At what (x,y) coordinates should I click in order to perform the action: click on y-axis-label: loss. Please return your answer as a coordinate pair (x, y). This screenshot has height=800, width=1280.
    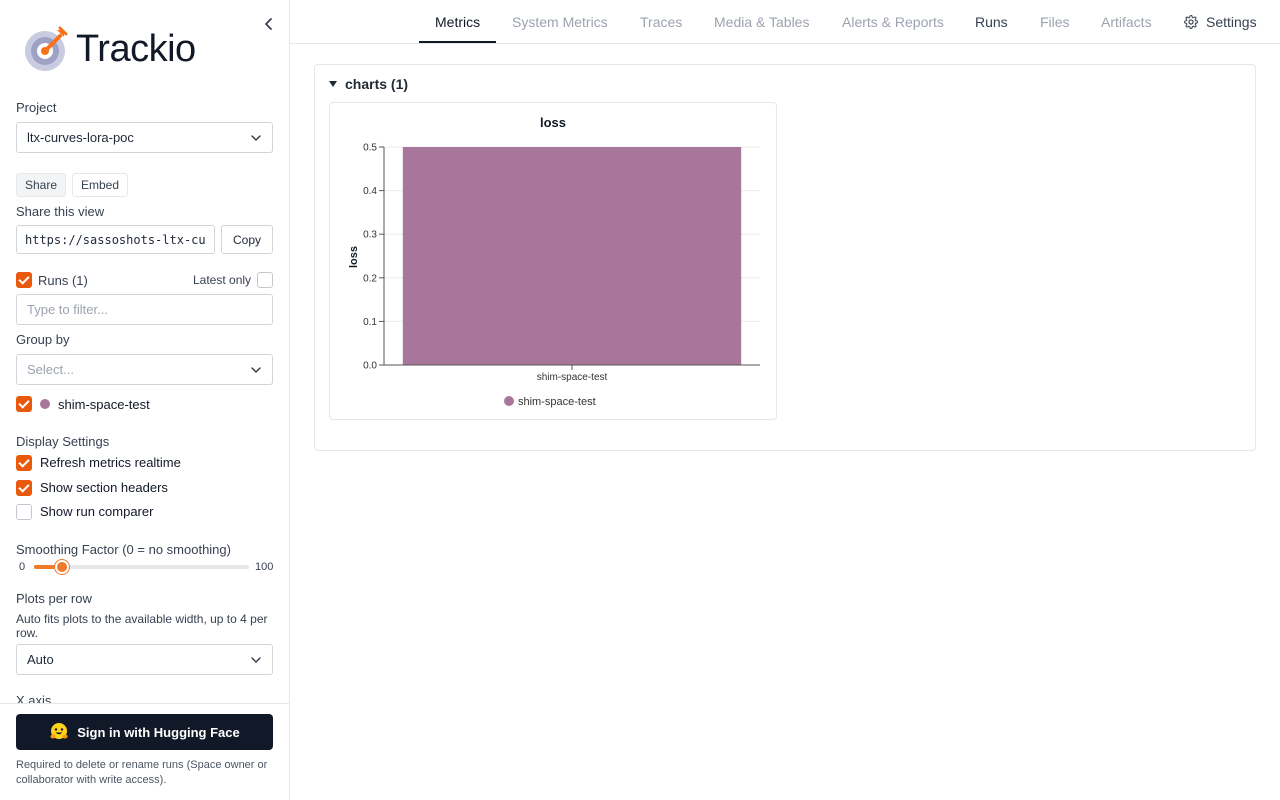
    Looking at the image, I should click on (354, 257).